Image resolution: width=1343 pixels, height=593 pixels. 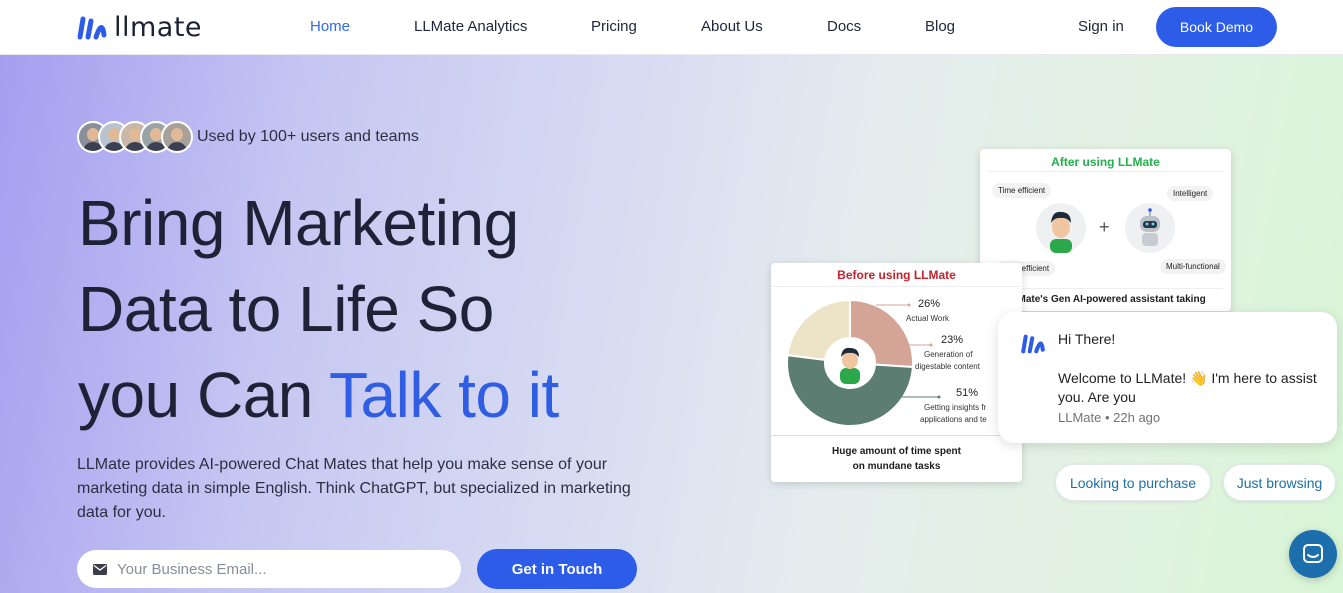 I want to click on headline-highlight: Talk to it, so click(x=444, y=395).